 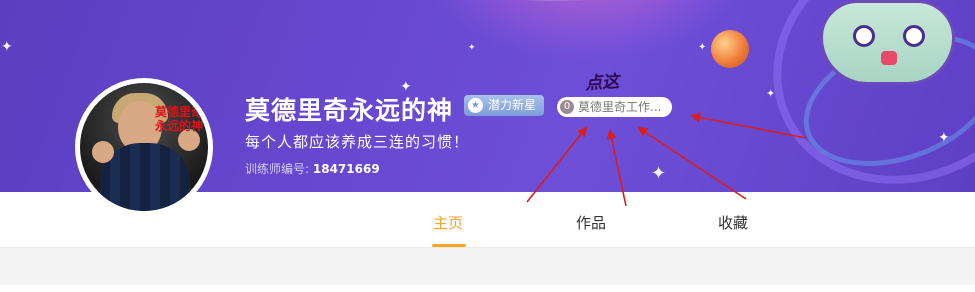 I want to click on handwritten-annotation: 点这, so click(x=602, y=83).